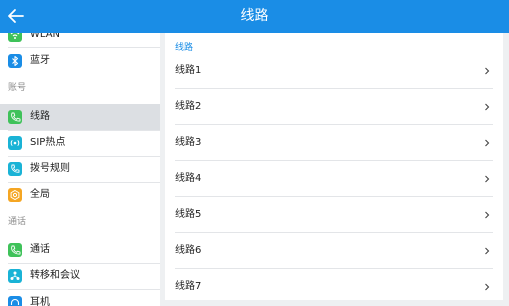 The image size is (509, 306). I want to click on title-bar: 线路, so click(254, 16).